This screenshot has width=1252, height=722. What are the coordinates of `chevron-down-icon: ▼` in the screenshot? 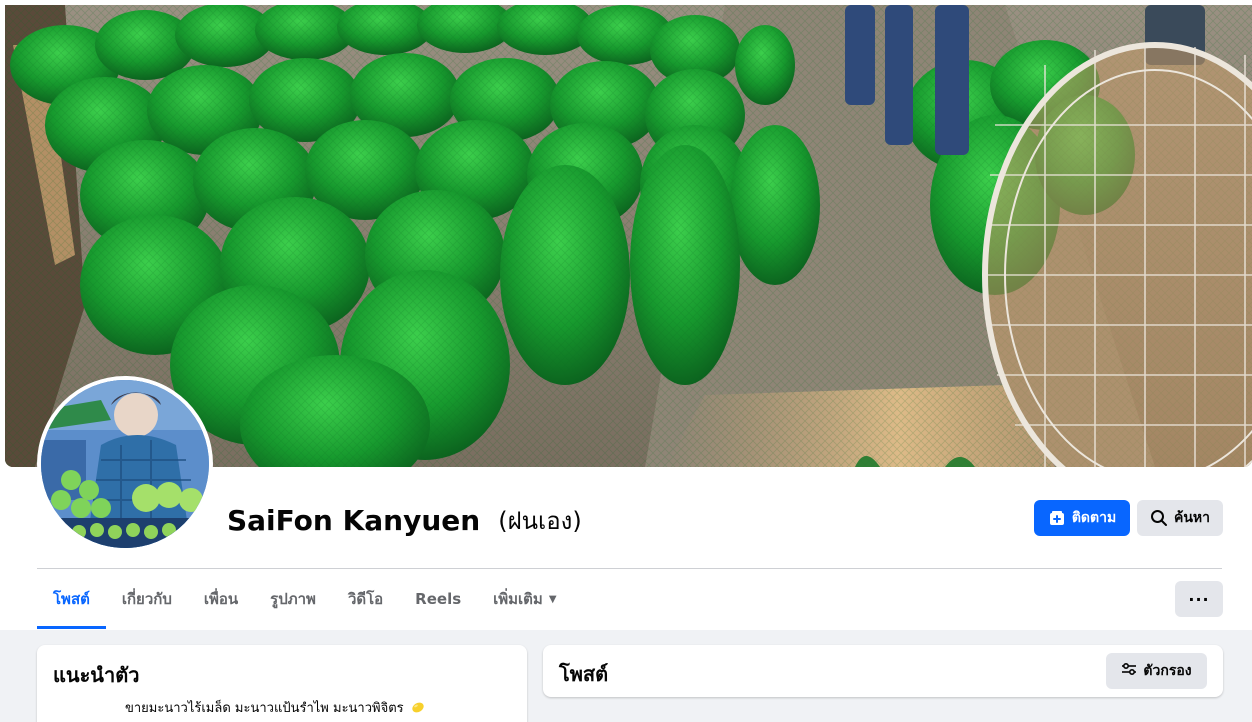 It's located at (552, 599).